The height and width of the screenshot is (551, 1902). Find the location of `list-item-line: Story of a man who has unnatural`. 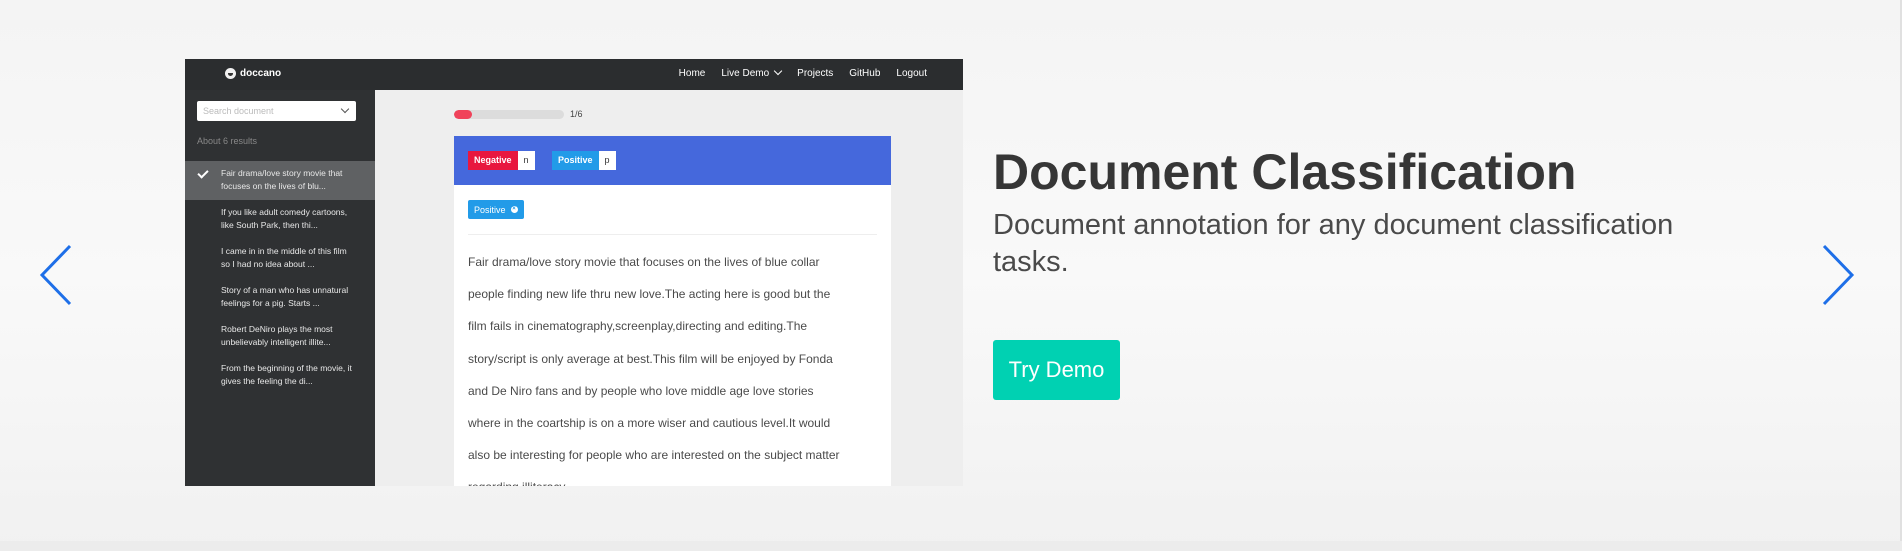

list-item-line: Story of a man who has unnatural is located at coordinates (285, 290).